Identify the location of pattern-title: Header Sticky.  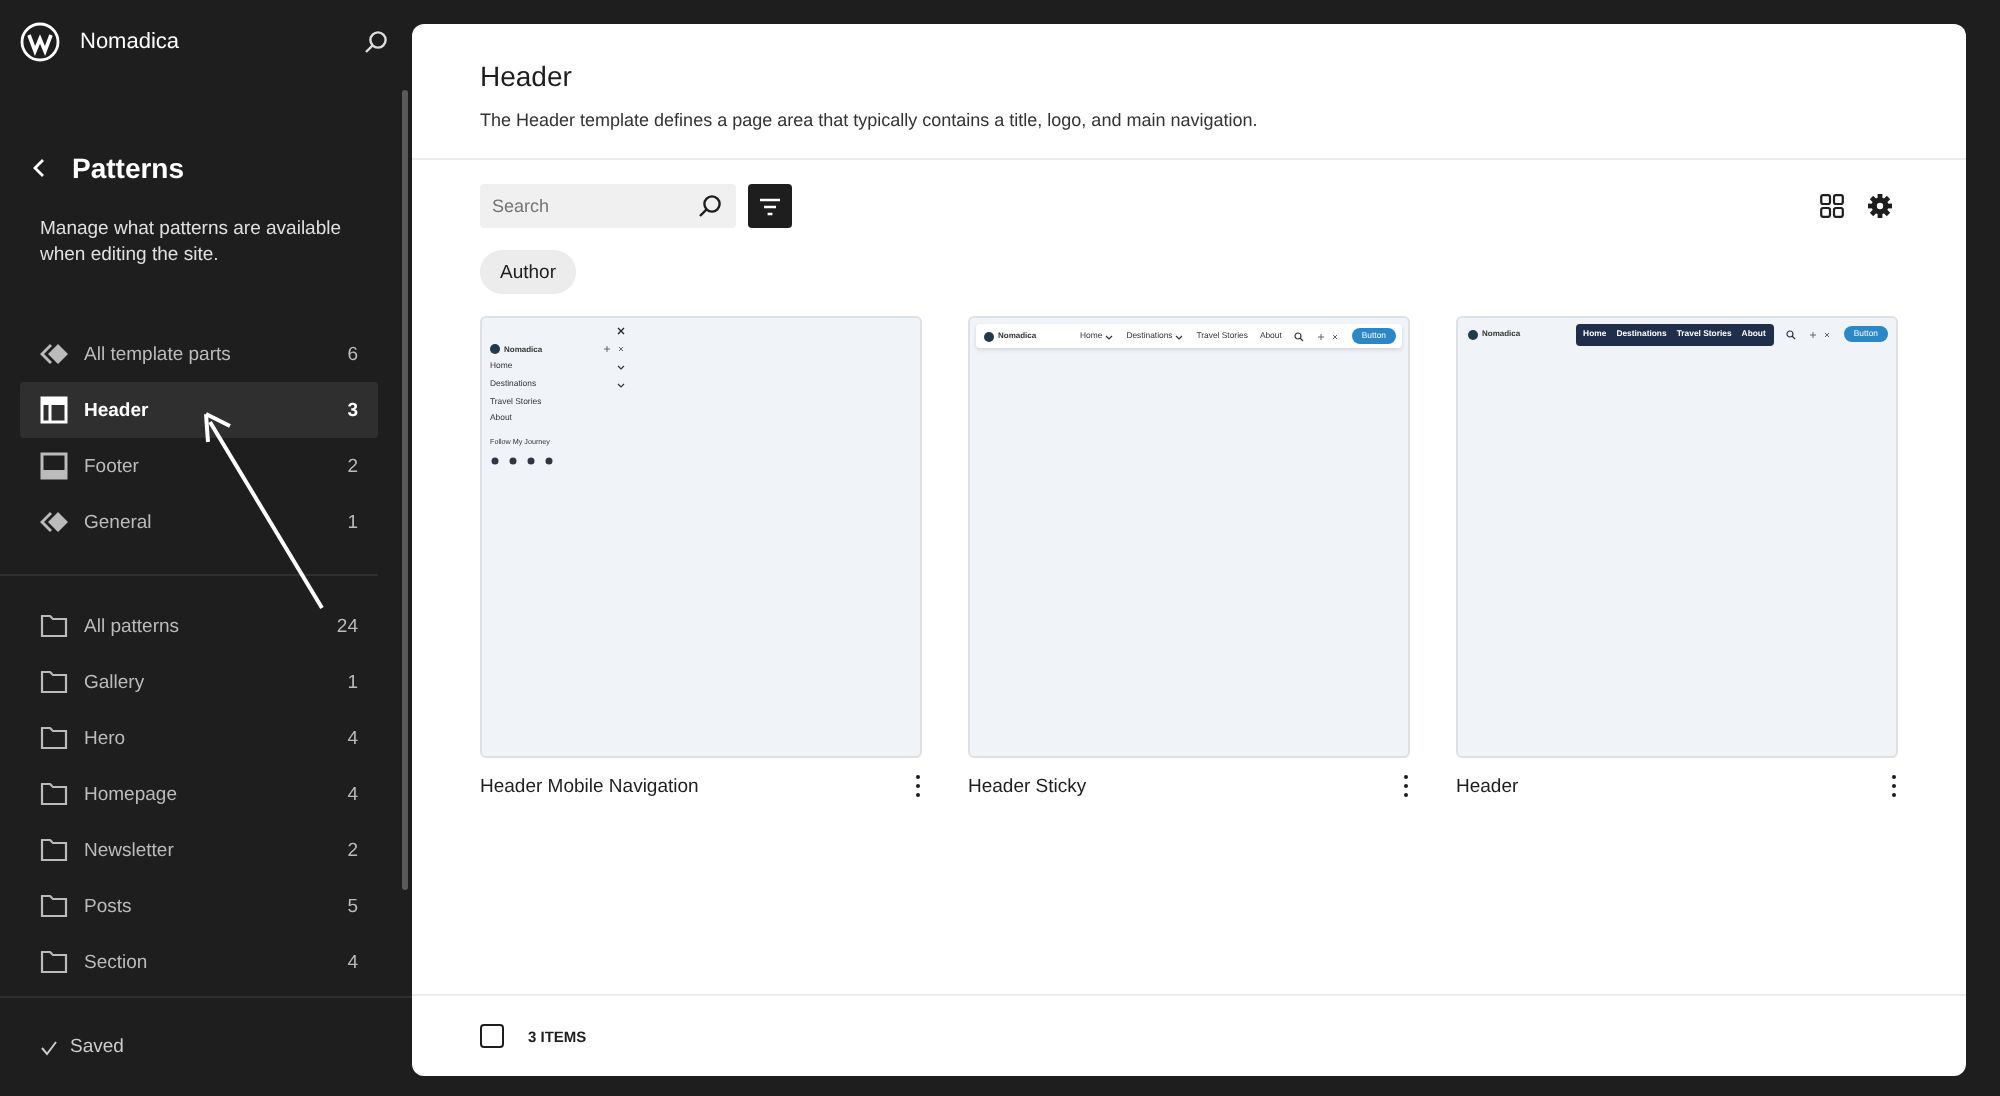
(1028, 786).